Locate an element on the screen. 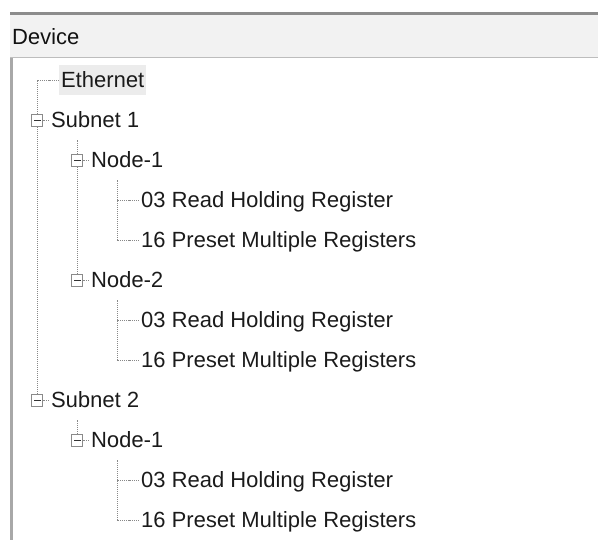 The image size is (598, 540). column-header: Device is located at coordinates (304, 35).